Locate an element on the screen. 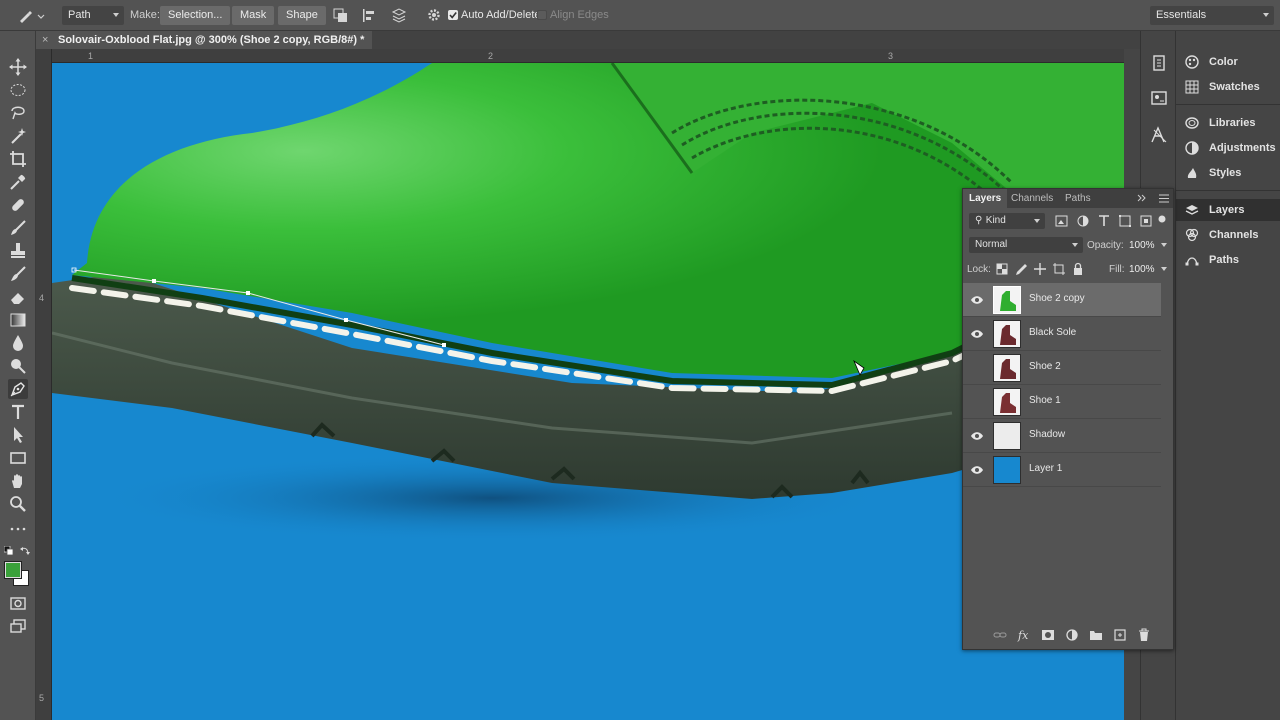  screen-mode-icon is located at coordinates (18, 626).